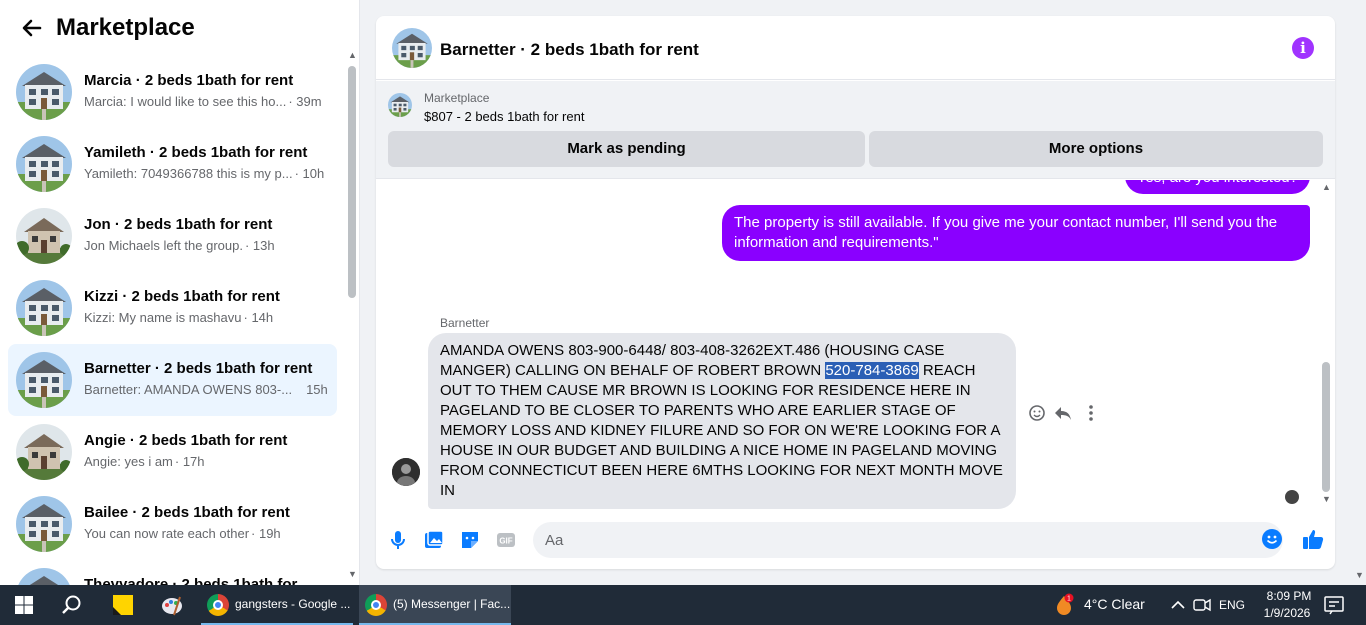 The height and width of the screenshot is (625, 1366). Describe the element at coordinates (470, 540) in the screenshot. I see `sticker-icon` at that location.